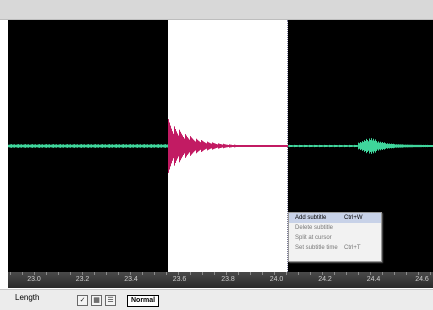 The image size is (433, 310). I want to click on time-ruler: 23.0 23.2 23.4 23.6 23.8 24.0 24.2 24.4 24.6, so click(220, 280).